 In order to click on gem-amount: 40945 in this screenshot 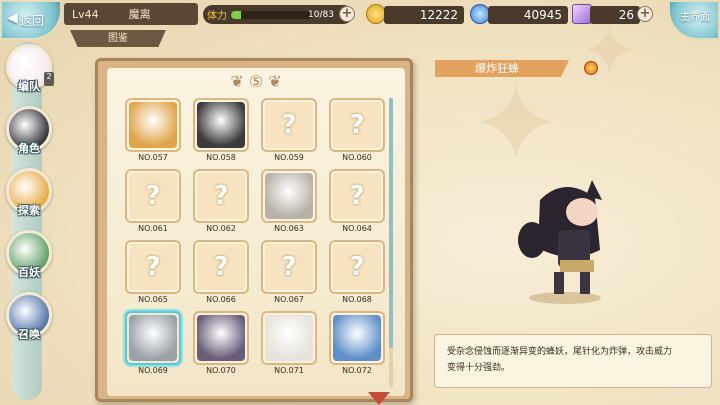, I will do `click(528, 15)`.